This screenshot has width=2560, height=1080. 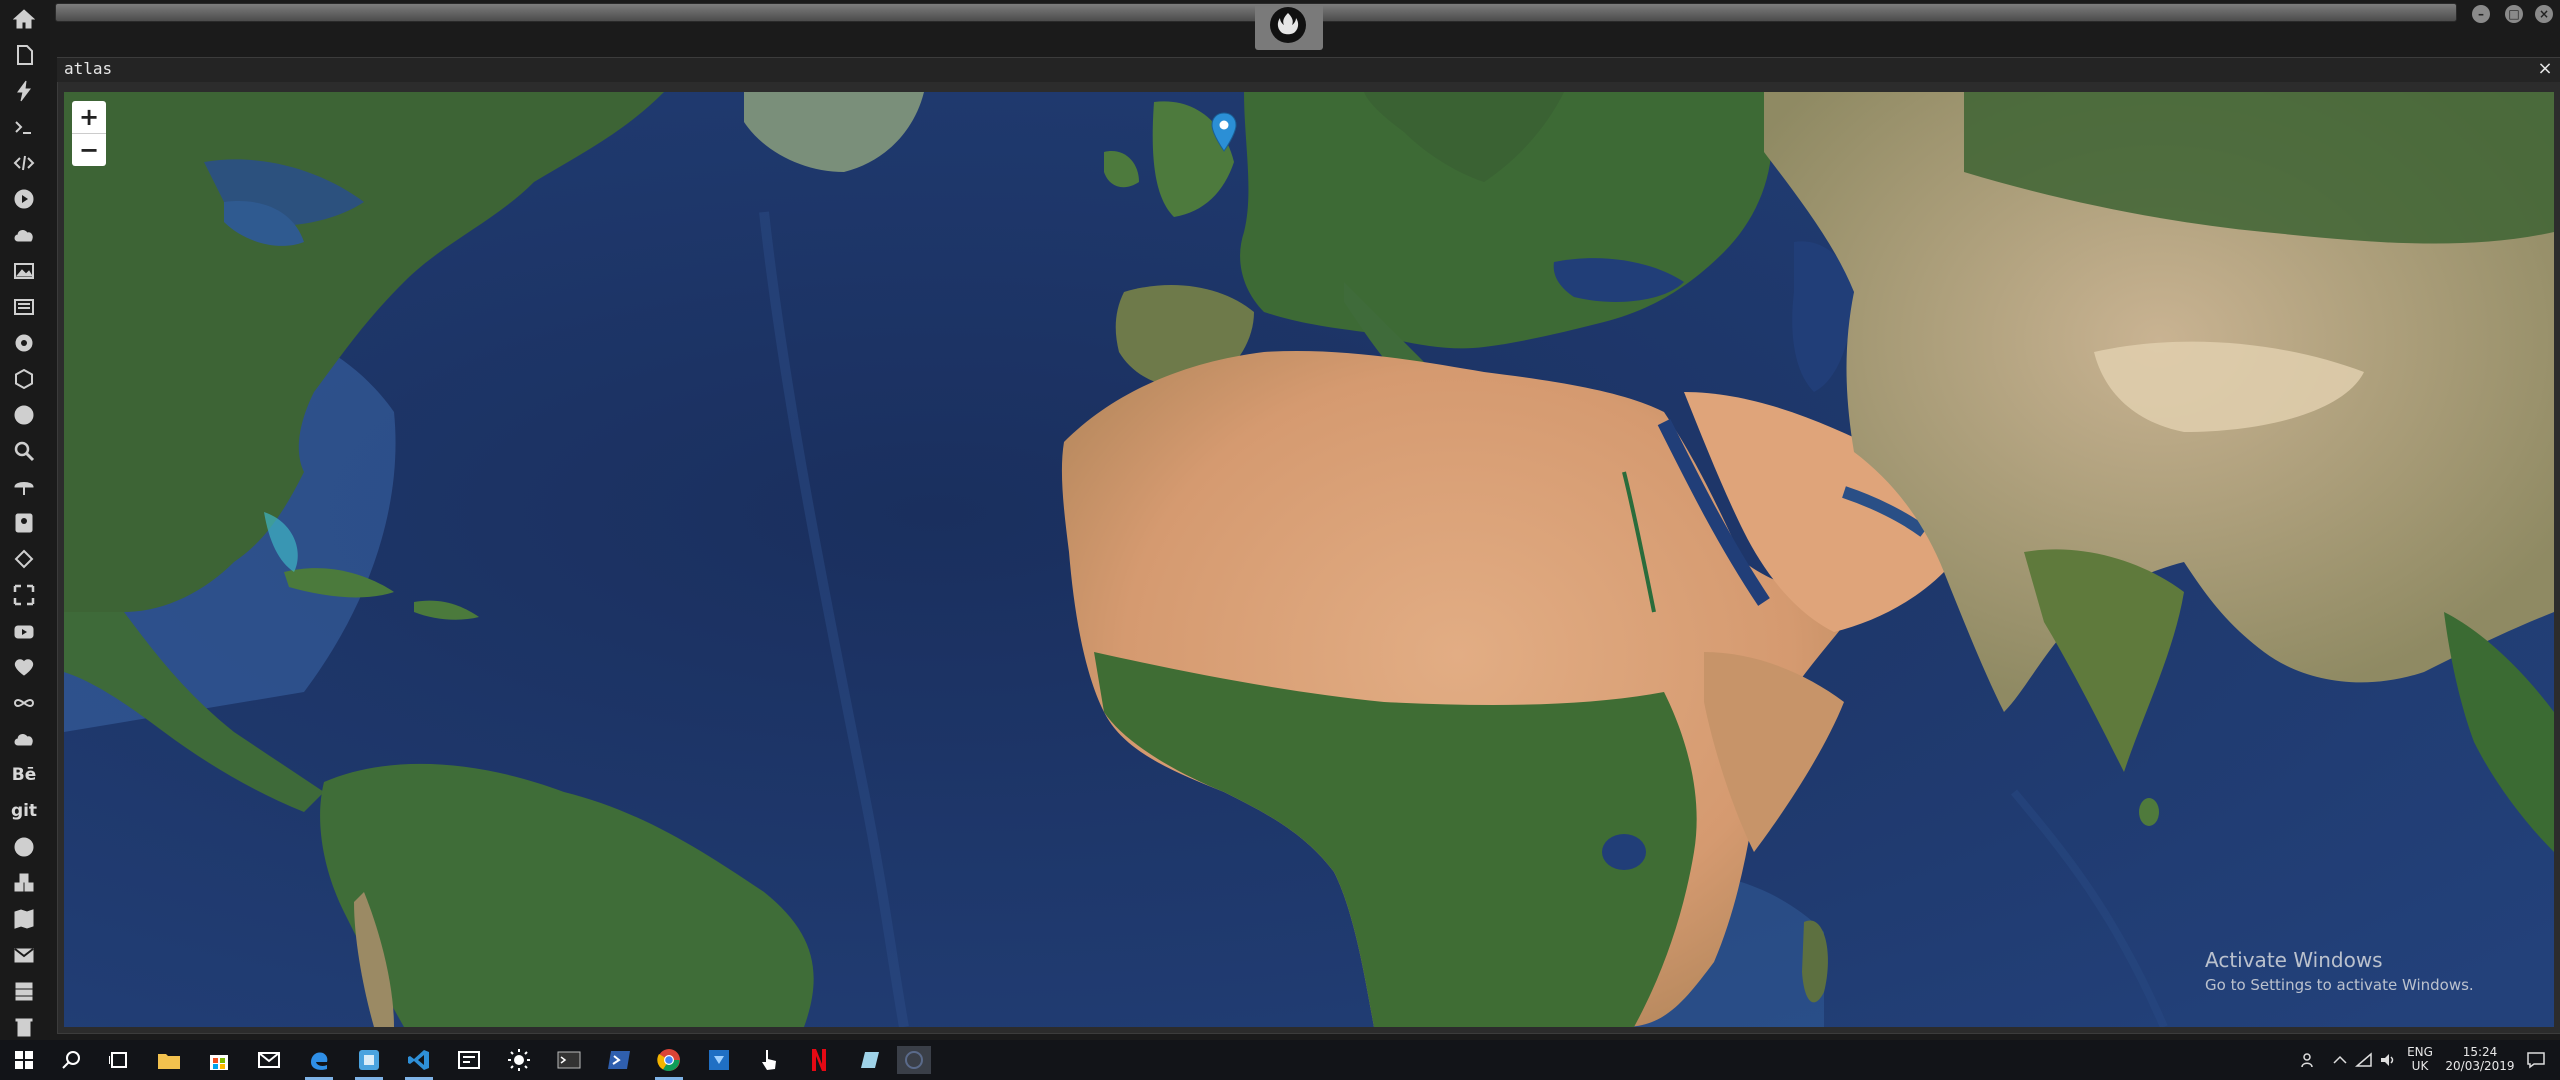 I want to click on region-label: UK, so click(x=2420, y=1066).